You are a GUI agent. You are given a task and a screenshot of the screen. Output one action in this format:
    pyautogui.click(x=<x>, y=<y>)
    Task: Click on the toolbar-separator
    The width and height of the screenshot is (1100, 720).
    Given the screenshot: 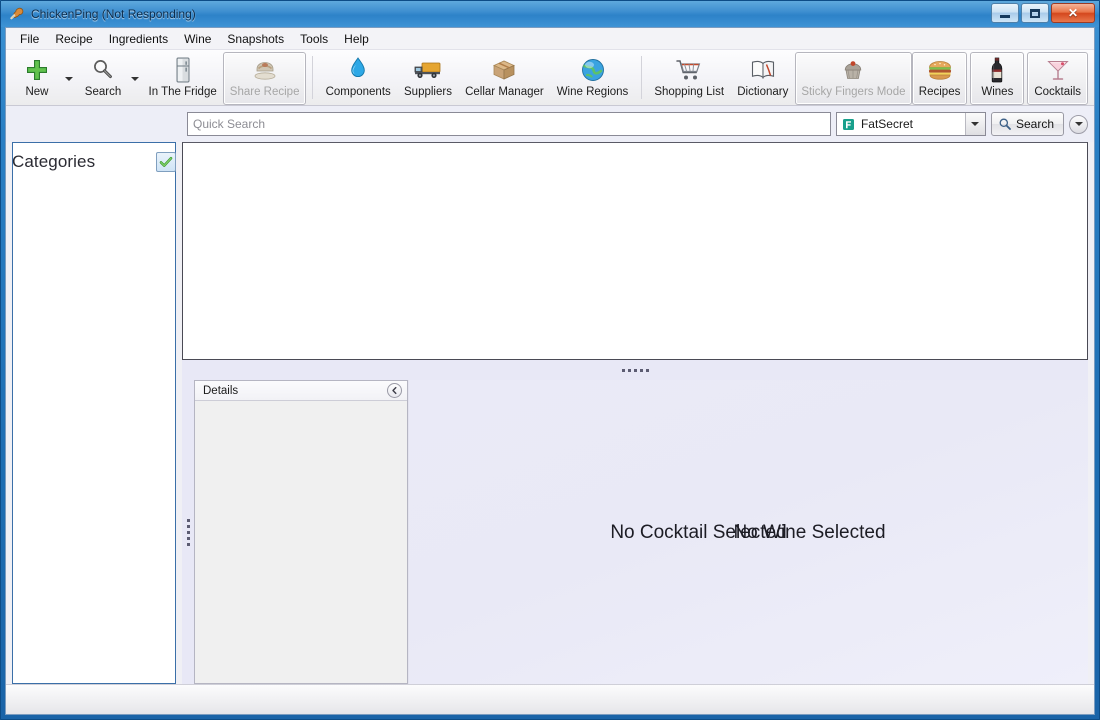 What is the action you would take?
    pyautogui.click(x=641, y=77)
    